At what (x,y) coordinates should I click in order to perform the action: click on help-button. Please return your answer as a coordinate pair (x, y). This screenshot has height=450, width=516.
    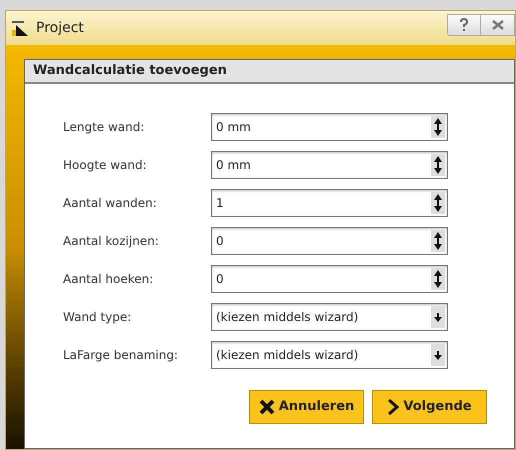
    Looking at the image, I should click on (464, 25).